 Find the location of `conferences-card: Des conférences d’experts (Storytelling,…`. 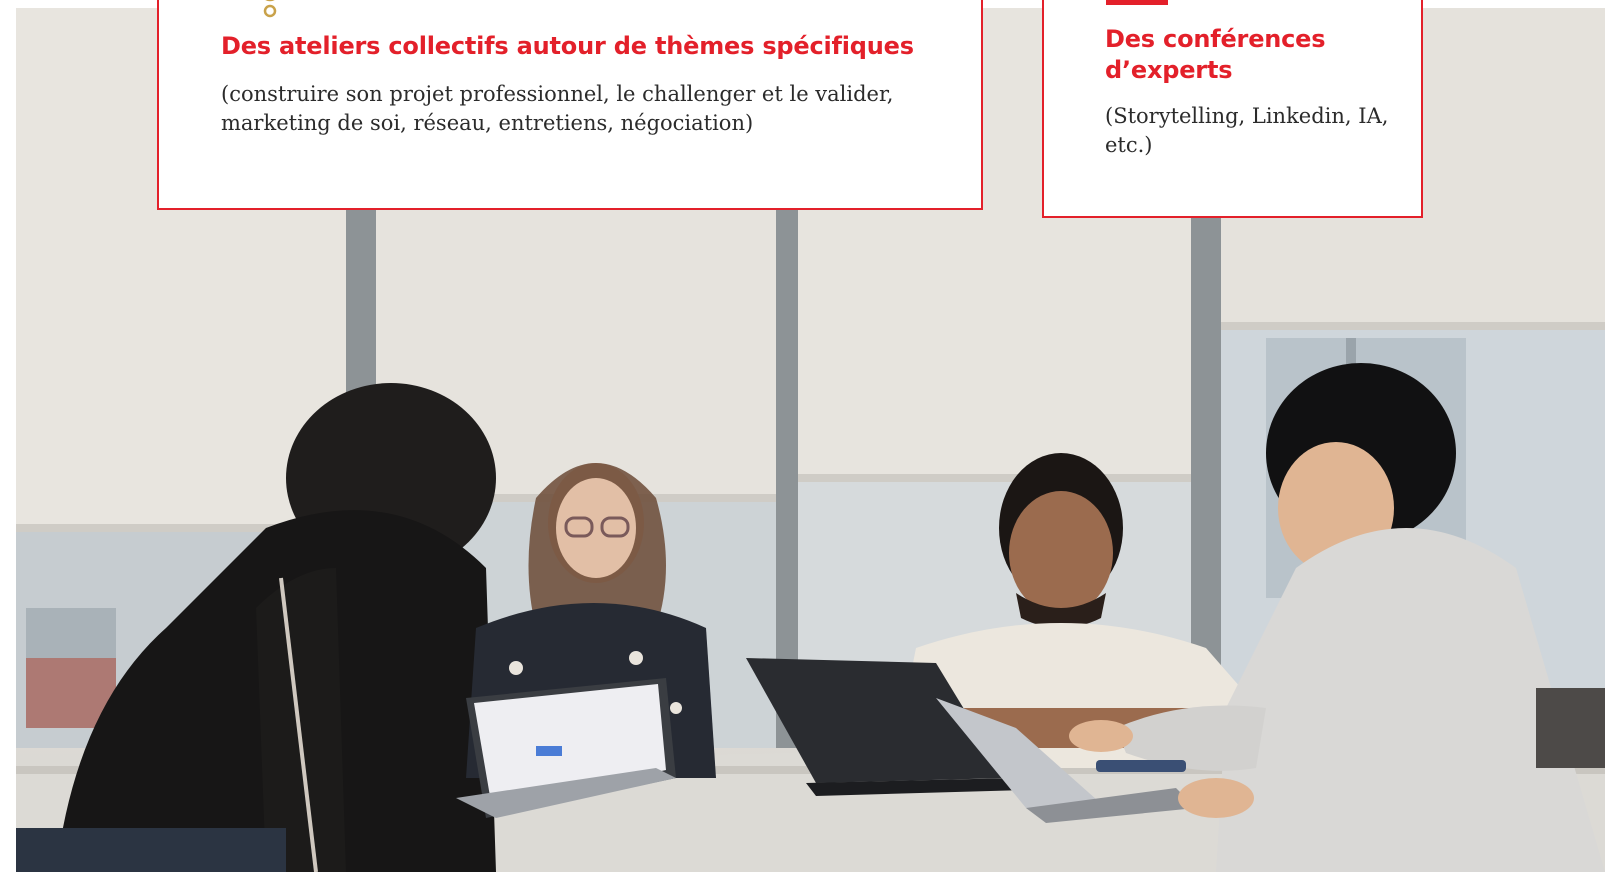

conferences-card: Des conférences d’experts (Storytelling,… is located at coordinates (1232, 109).